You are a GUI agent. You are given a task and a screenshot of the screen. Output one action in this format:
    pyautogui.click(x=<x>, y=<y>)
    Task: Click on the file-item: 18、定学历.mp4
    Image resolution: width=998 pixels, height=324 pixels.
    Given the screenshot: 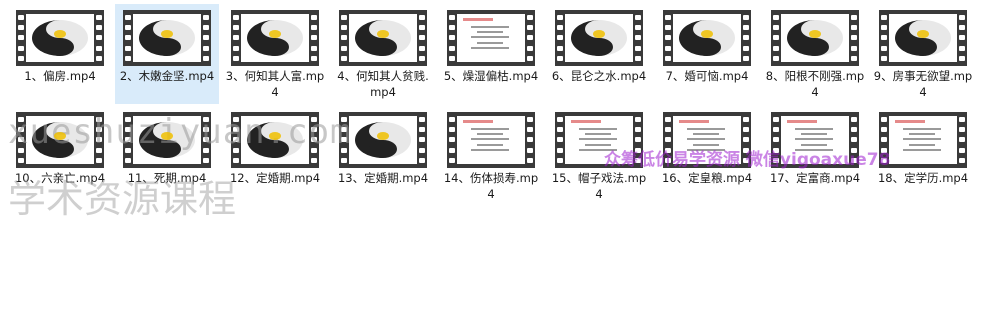 What is the action you would take?
    pyautogui.click(x=923, y=156)
    